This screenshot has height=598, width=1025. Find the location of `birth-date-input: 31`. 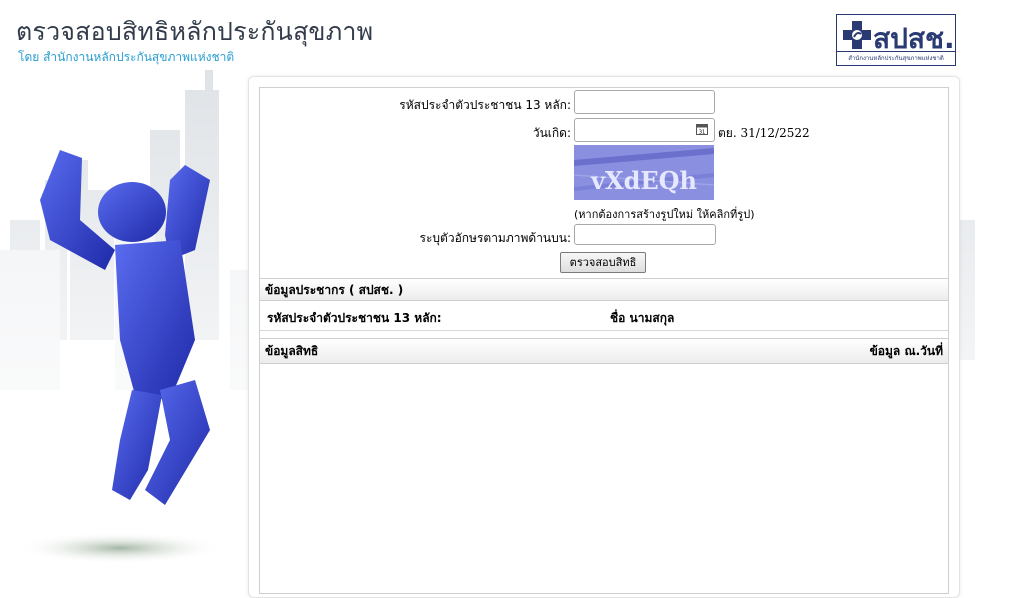

birth-date-input: 31 is located at coordinates (644, 130).